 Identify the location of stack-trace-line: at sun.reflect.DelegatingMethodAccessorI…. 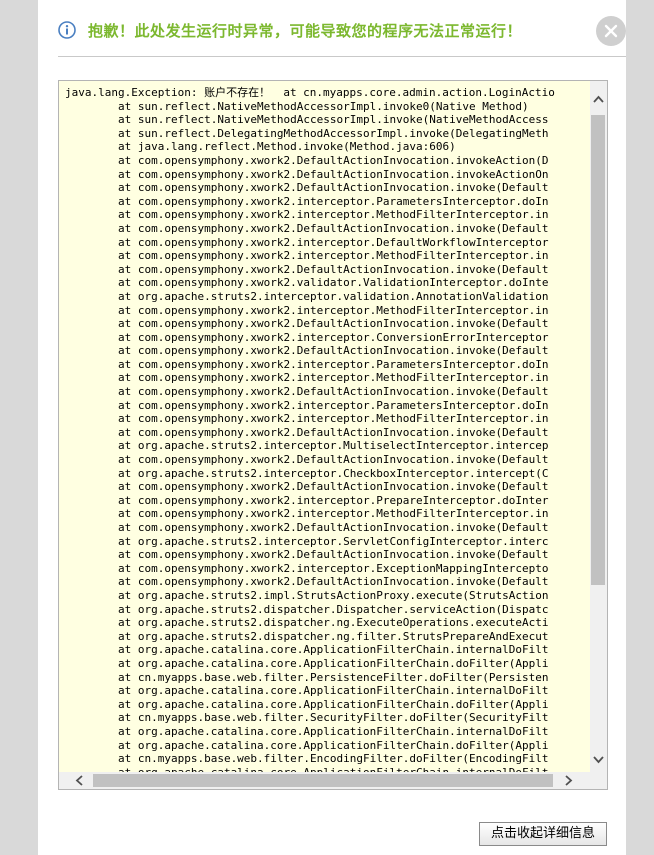
(307, 133).